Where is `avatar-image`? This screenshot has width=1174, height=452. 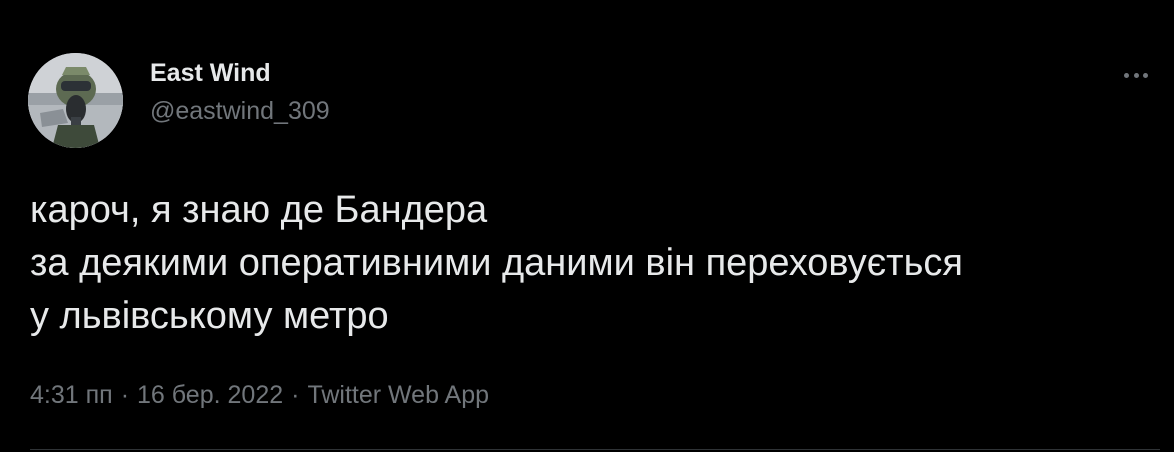 avatar-image is located at coordinates (75, 100).